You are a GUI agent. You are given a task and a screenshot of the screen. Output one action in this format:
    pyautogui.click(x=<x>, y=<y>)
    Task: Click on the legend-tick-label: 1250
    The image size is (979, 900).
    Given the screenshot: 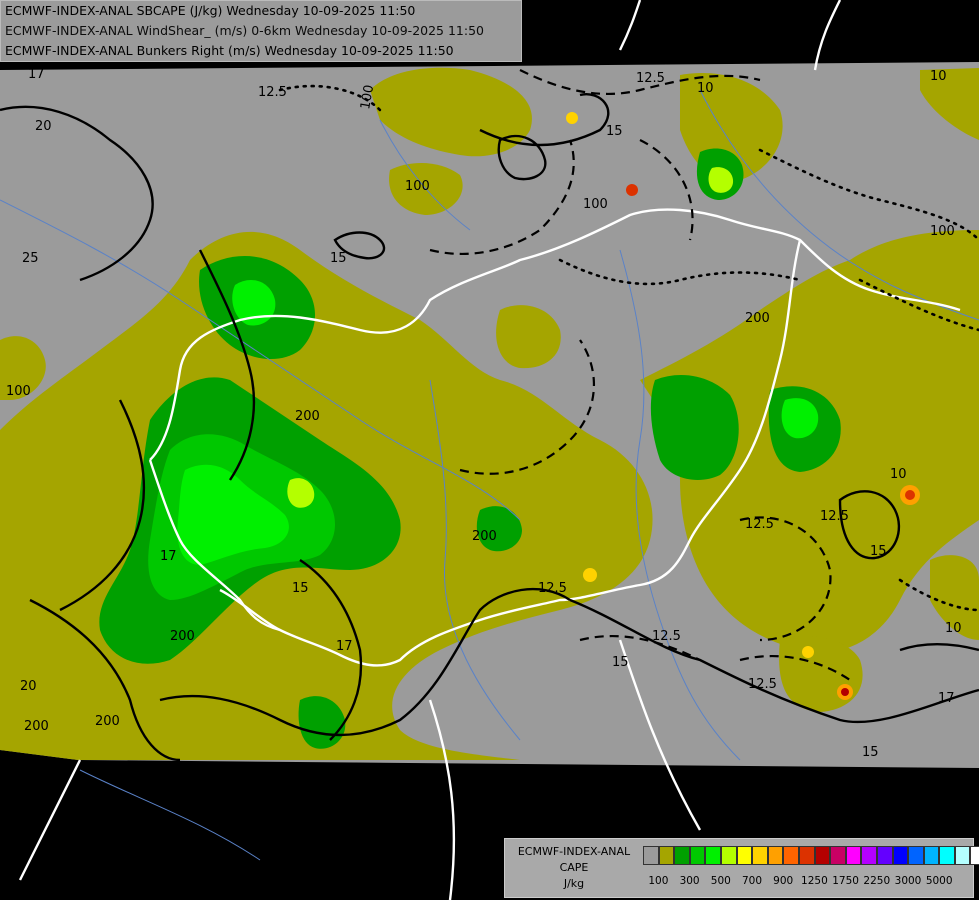 What is the action you would take?
    pyautogui.click(x=814, y=881)
    